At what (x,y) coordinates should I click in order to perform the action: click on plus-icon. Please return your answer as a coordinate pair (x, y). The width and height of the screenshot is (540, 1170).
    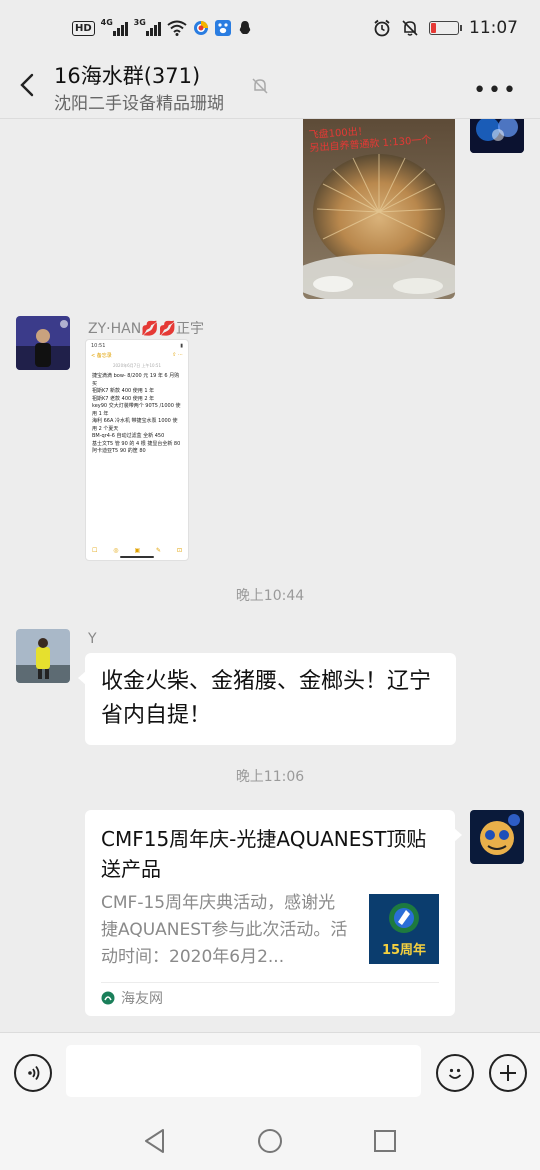
    Looking at the image, I should click on (508, 1073).